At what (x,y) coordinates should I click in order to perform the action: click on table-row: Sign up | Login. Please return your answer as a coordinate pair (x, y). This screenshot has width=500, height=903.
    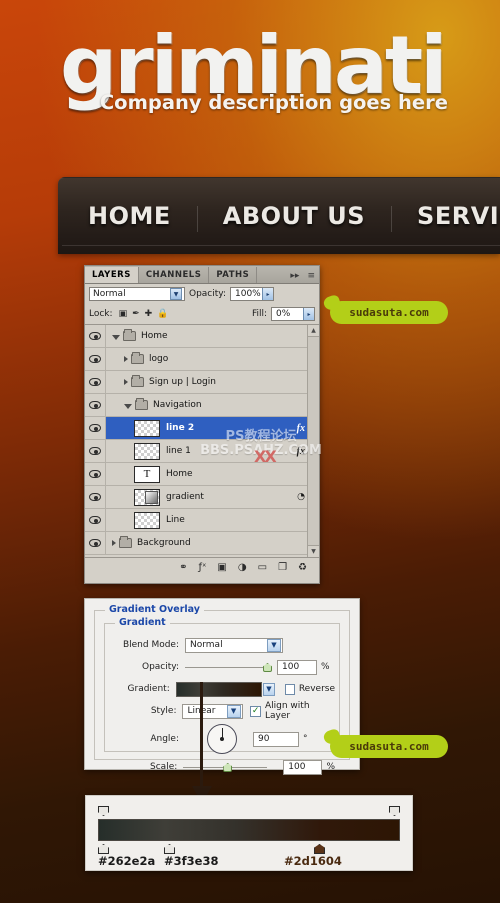
    Looking at the image, I should click on (202, 382).